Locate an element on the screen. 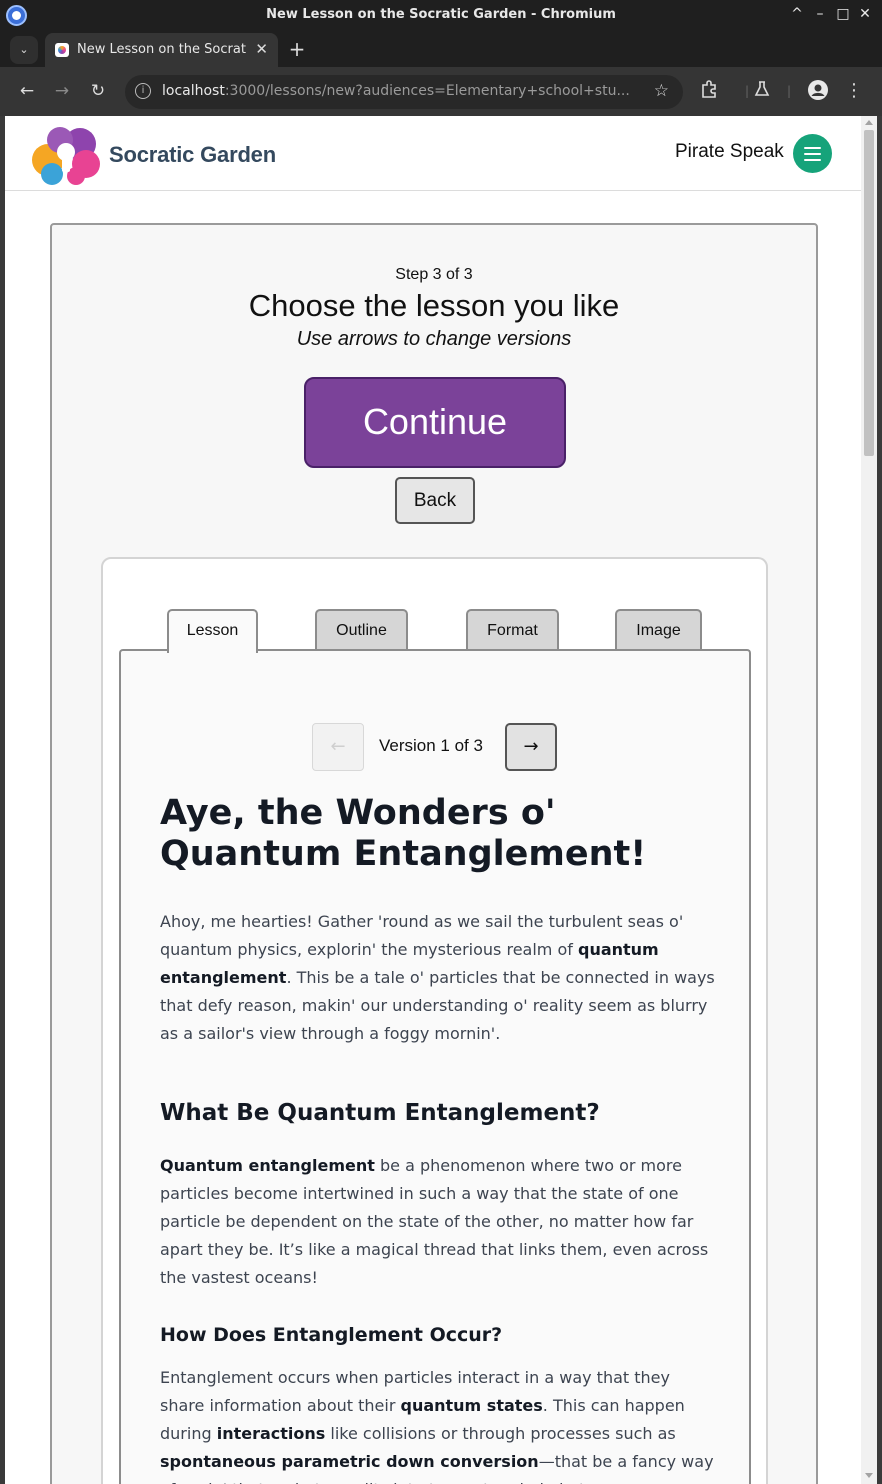 This screenshot has height=1484, width=882. bold-term: spontaneous parametric down conversion is located at coordinates (349, 1461).